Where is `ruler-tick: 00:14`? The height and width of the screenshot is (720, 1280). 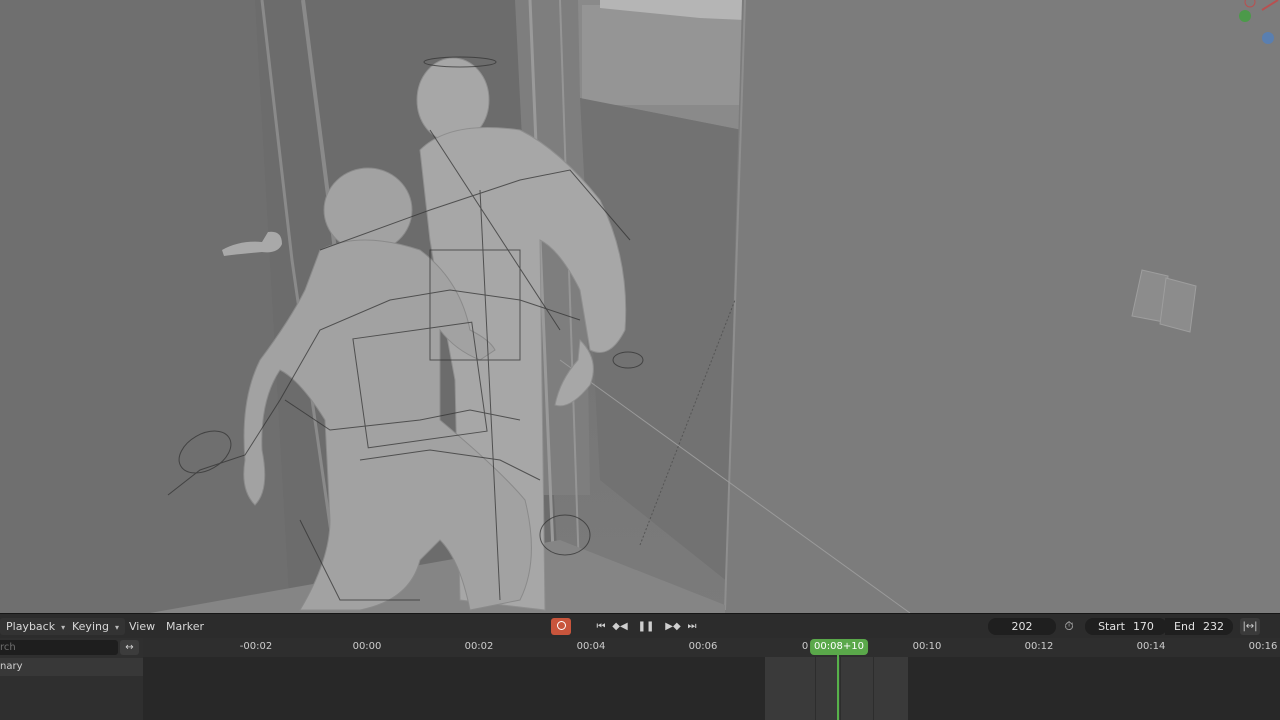
ruler-tick: 00:14 is located at coordinates (1151, 646).